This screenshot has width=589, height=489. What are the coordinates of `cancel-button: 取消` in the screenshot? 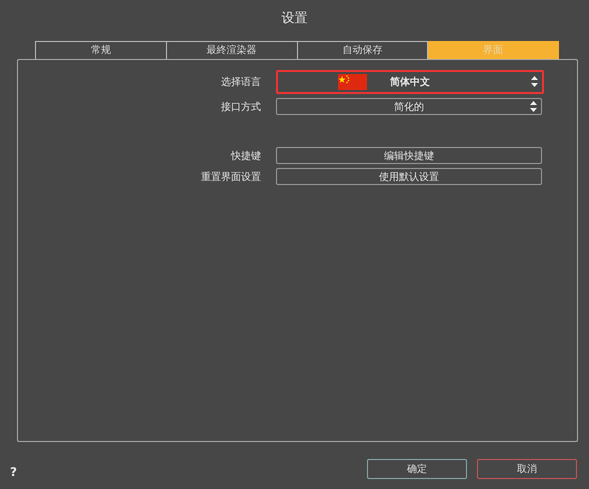 It's located at (527, 469).